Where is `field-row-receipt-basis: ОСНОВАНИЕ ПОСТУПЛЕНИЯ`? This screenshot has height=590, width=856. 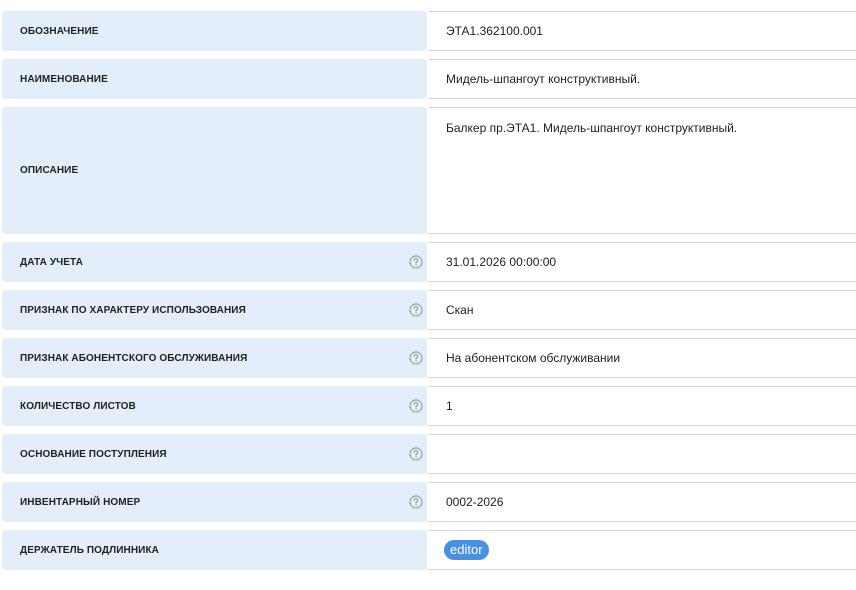
field-row-receipt-basis: ОСНОВАНИЕ ПОСТУПЛЕНИЯ is located at coordinates (428, 454).